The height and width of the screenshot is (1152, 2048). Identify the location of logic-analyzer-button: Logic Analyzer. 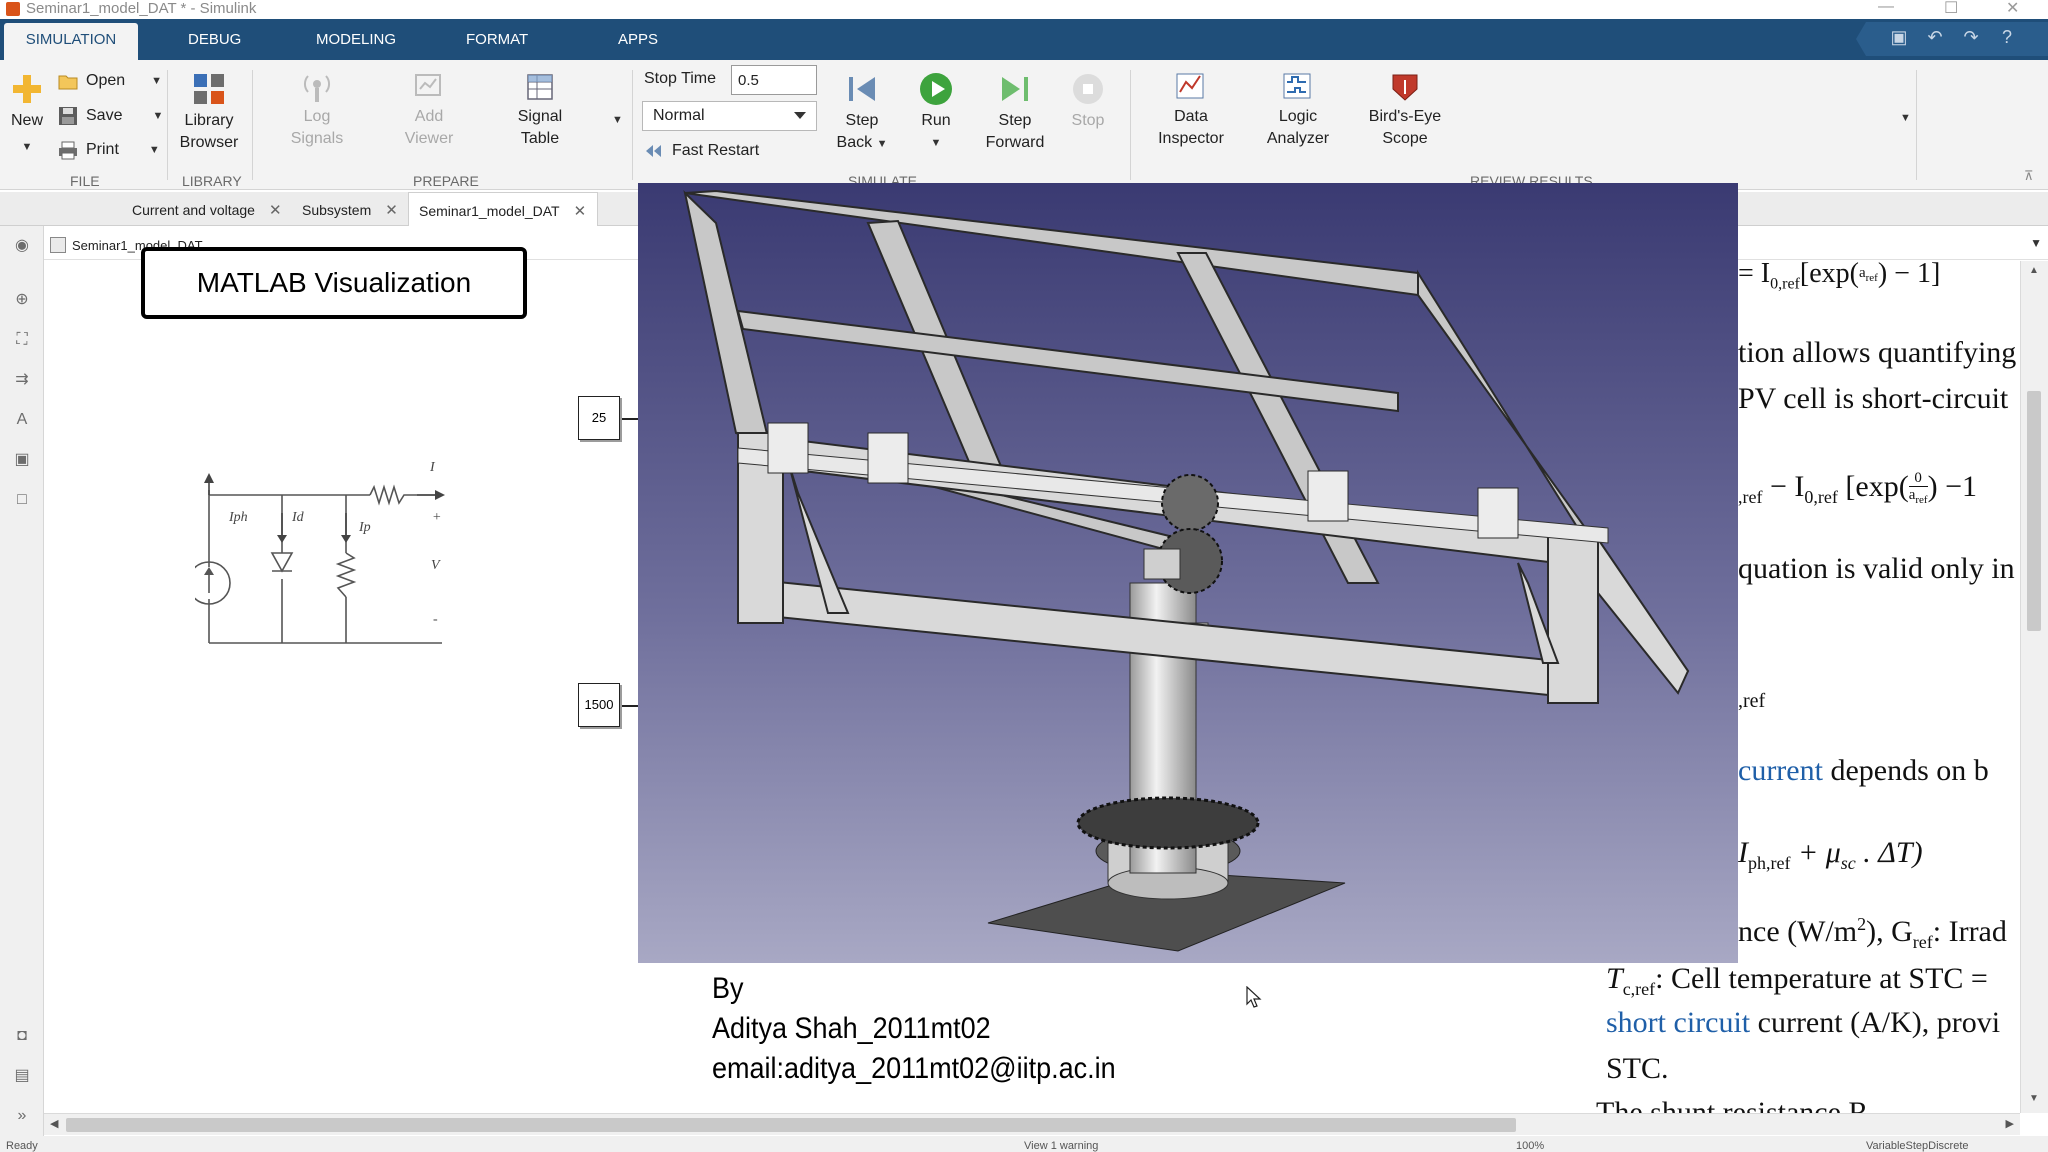
(1298, 111).